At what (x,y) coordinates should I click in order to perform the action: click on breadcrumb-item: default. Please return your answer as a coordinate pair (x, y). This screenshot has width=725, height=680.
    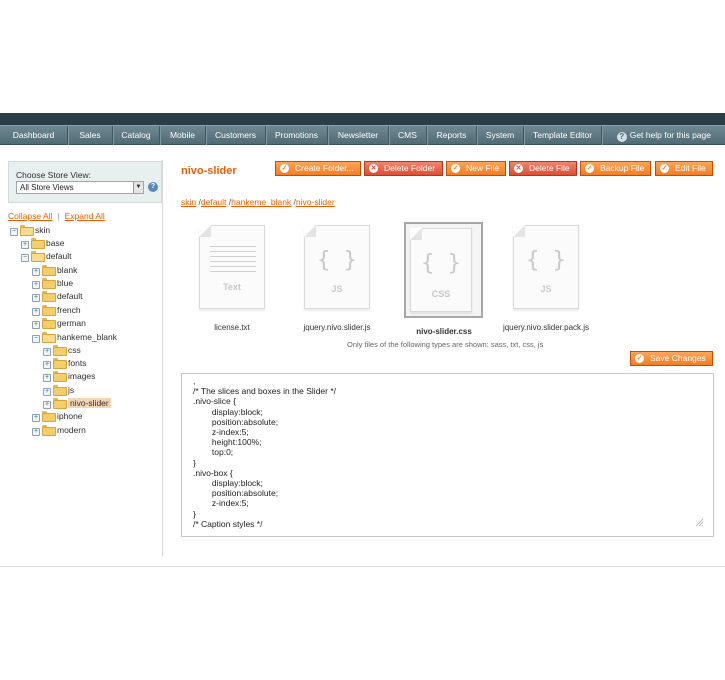
    Looking at the image, I should click on (214, 202).